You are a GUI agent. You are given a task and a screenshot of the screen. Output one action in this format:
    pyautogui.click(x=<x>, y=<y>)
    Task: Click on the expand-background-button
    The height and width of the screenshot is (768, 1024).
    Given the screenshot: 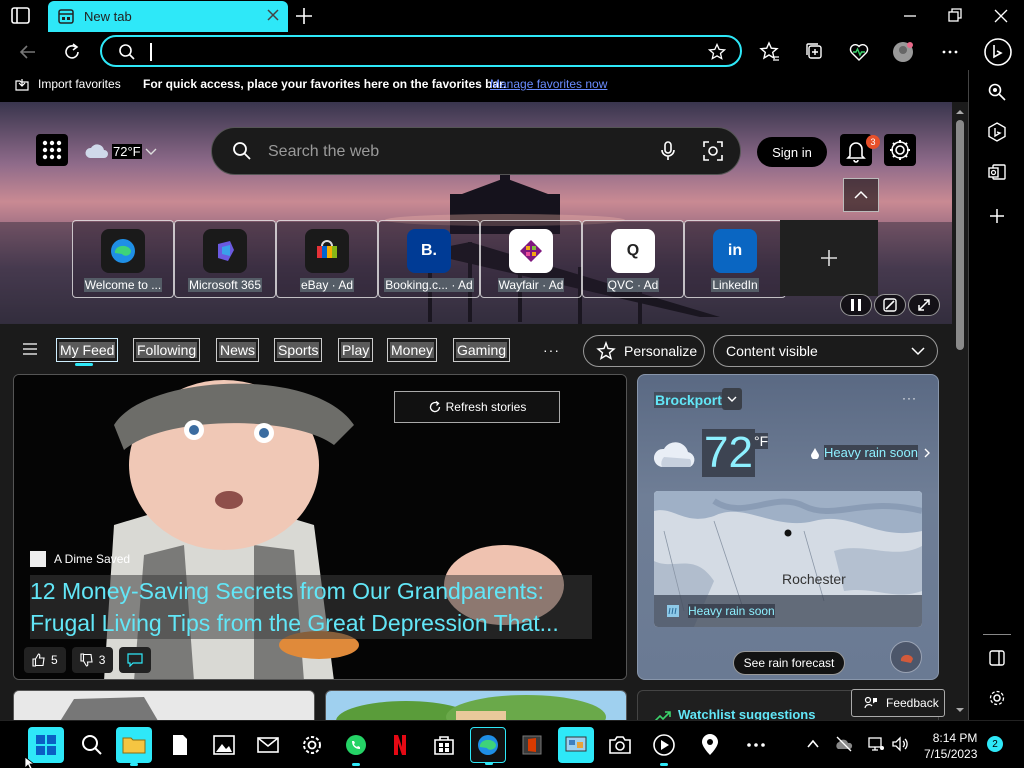 What is the action you would take?
    pyautogui.click(x=924, y=305)
    